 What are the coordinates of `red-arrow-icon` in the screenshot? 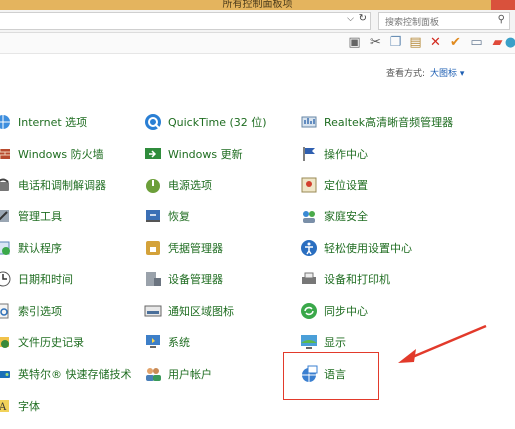 It's located at (442, 343).